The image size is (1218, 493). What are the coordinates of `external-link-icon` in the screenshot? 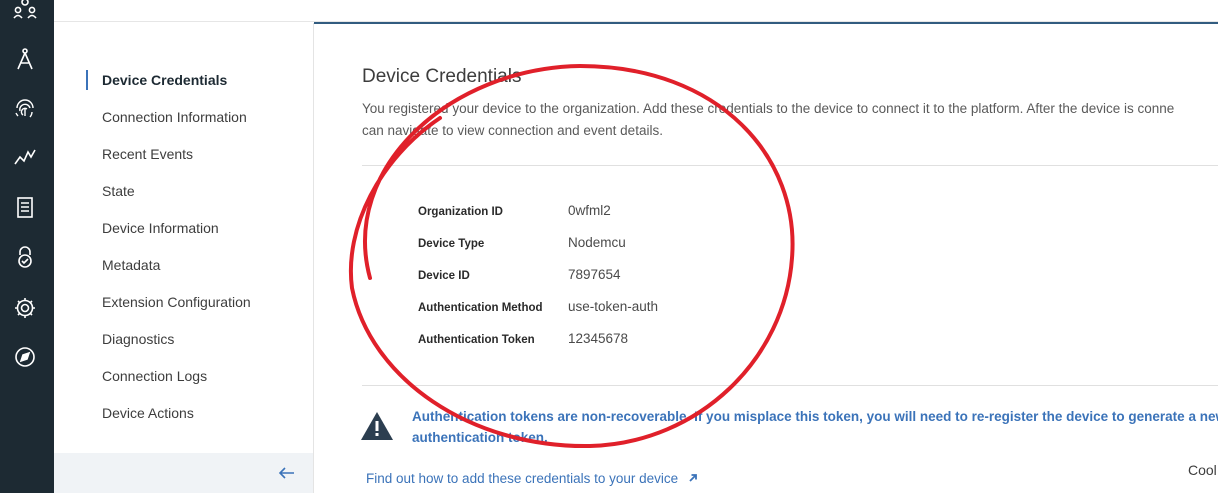 It's located at (693, 478).